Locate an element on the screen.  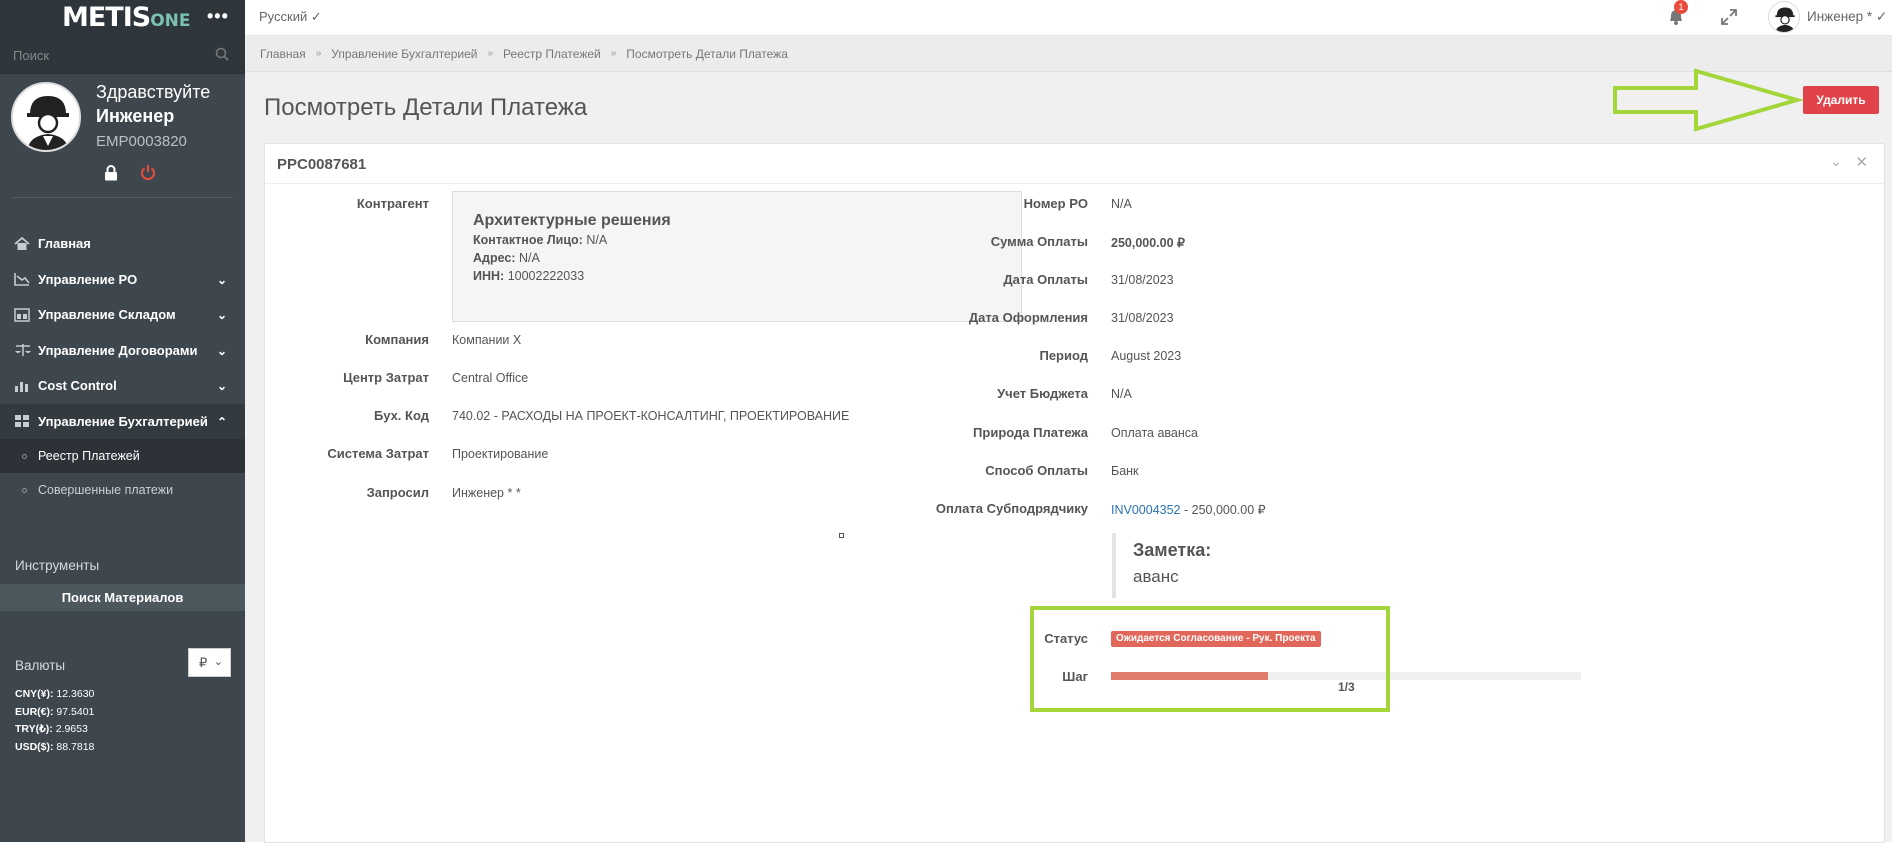
annotation-arrow-icon is located at coordinates (1709, 100).